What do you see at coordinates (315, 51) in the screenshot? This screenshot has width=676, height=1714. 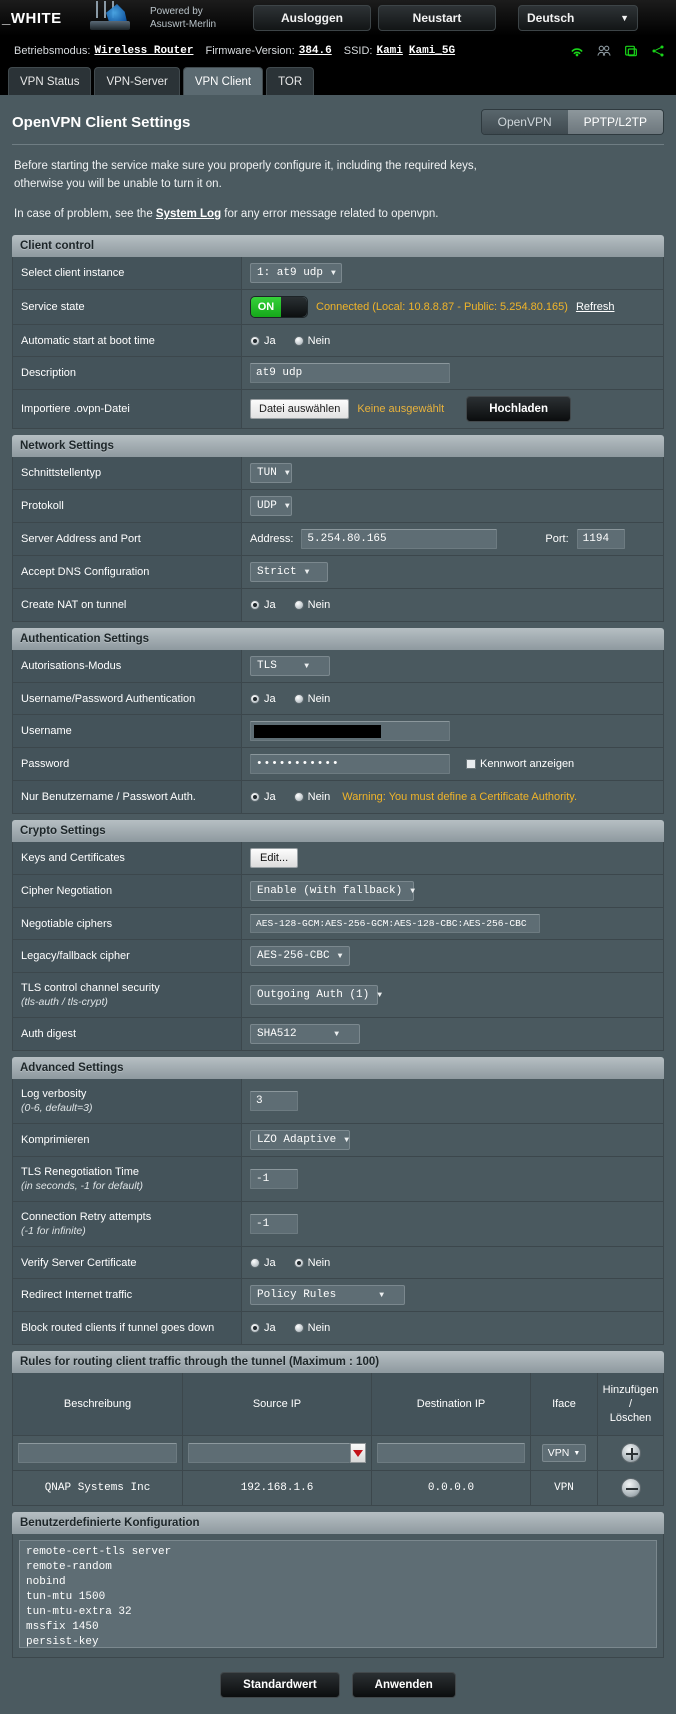 I see `firmware-value: 384.6` at bounding box center [315, 51].